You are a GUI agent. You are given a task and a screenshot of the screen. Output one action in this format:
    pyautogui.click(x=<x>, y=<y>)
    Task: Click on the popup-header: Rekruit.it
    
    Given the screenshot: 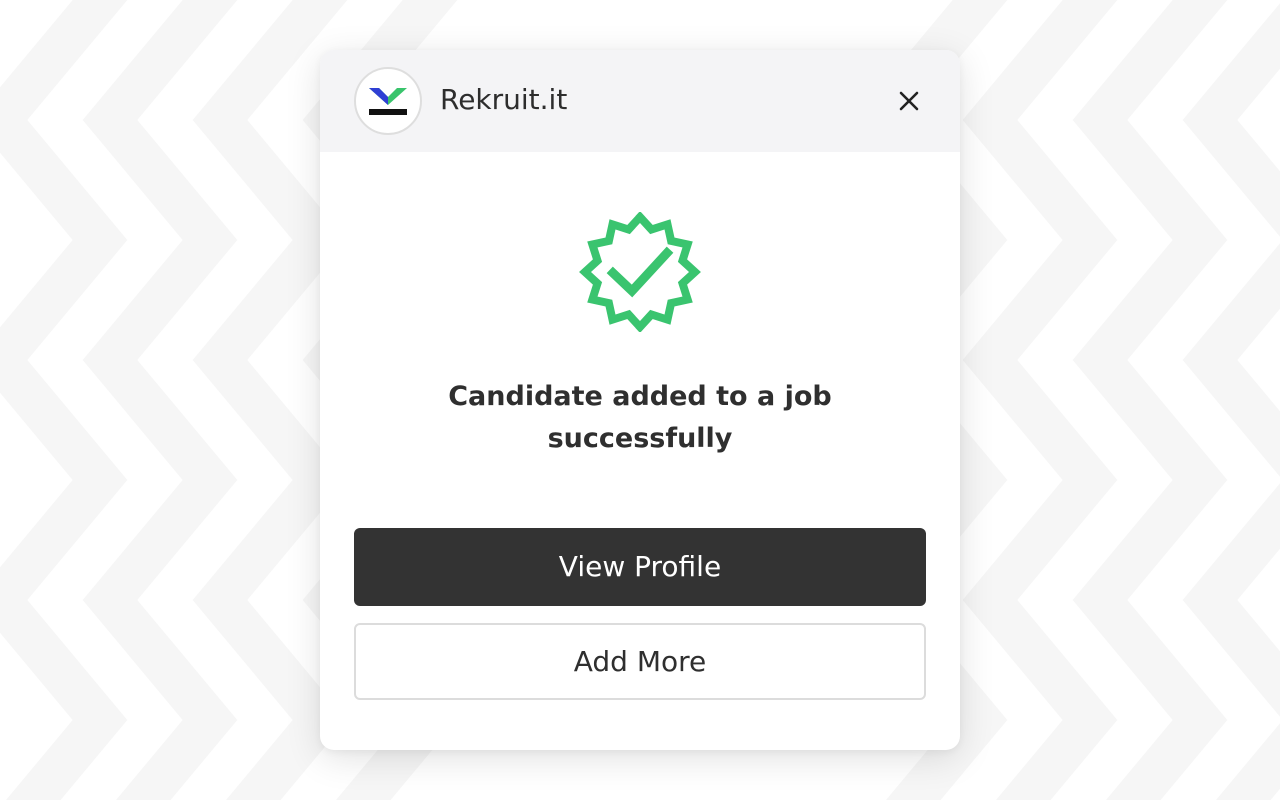 What is the action you would take?
    pyautogui.click(x=640, y=101)
    